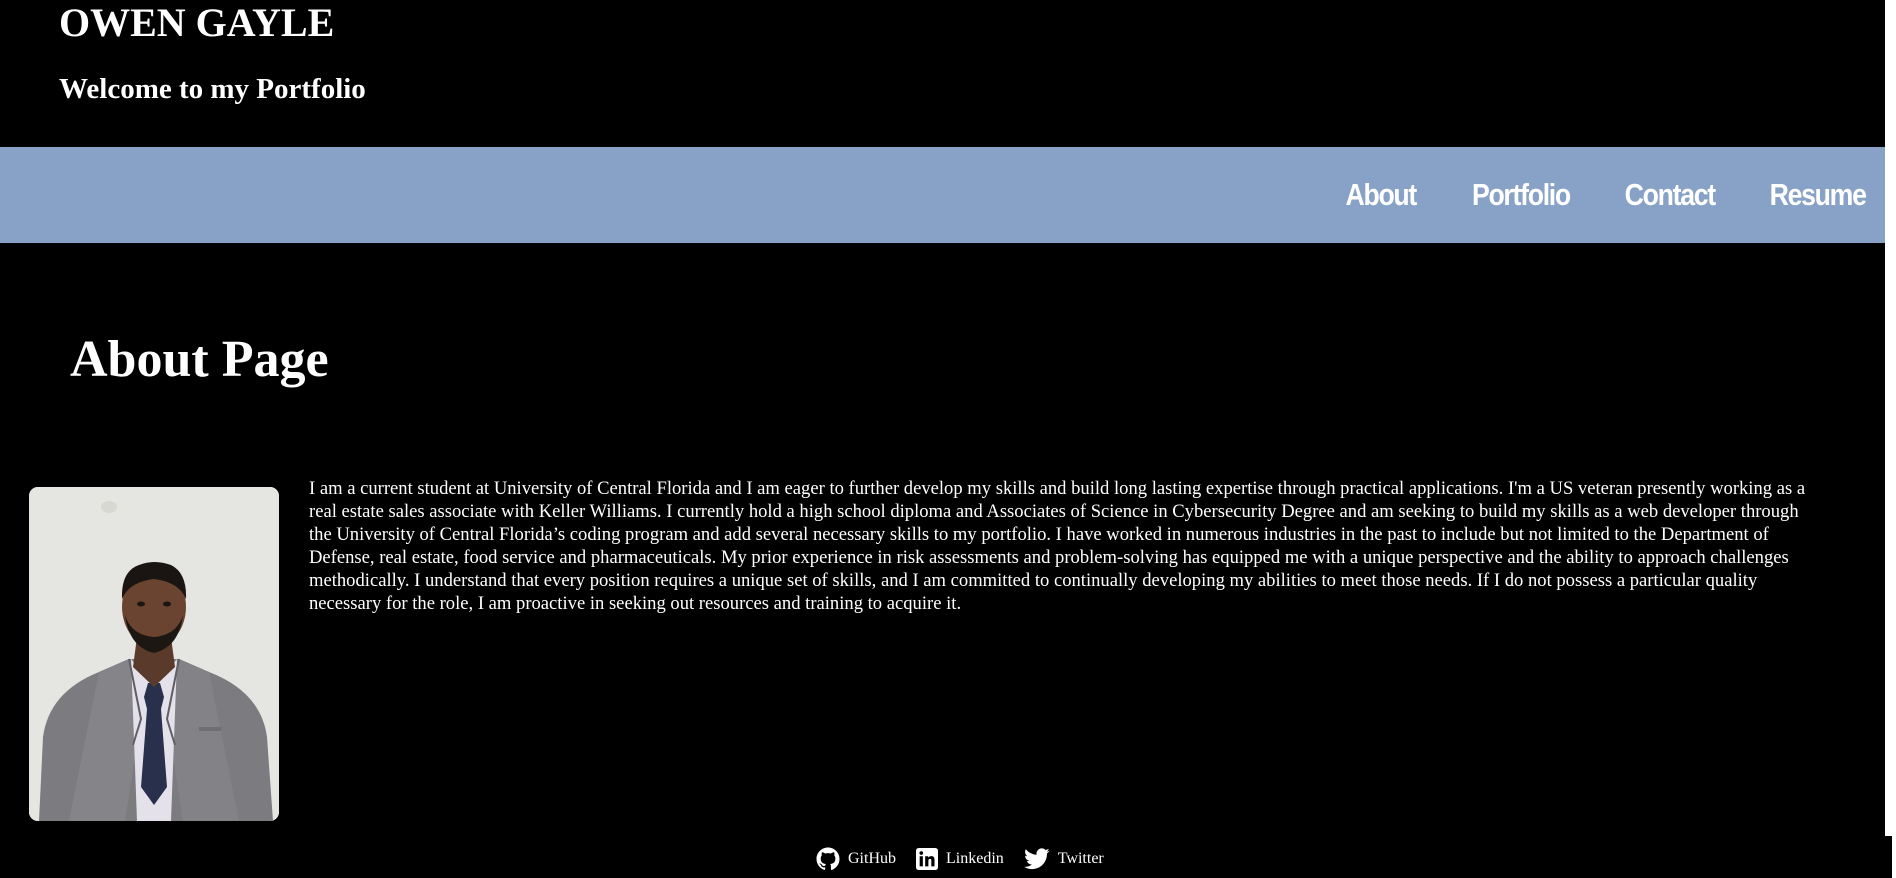 This screenshot has width=1896, height=878. What do you see at coordinates (872, 858) in the screenshot?
I see `github-label: GitHub` at bounding box center [872, 858].